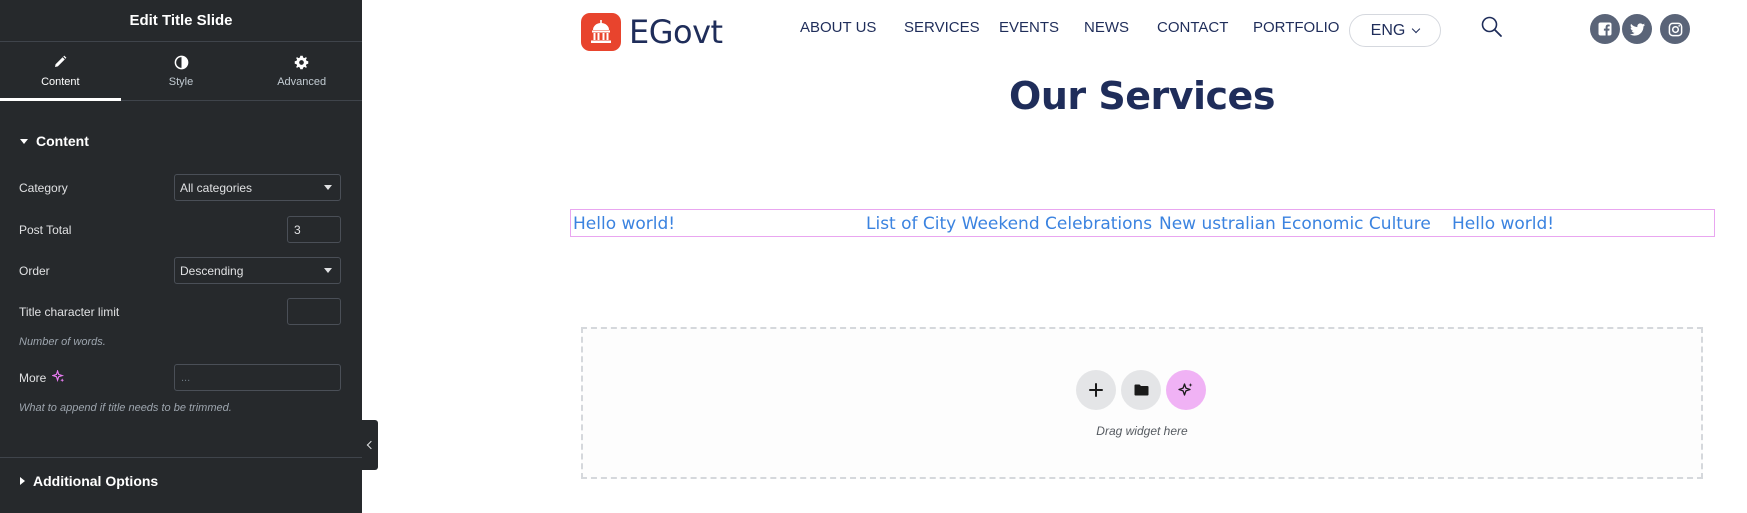  What do you see at coordinates (180, 229) in the screenshot?
I see `post-total-control: Post Total` at bounding box center [180, 229].